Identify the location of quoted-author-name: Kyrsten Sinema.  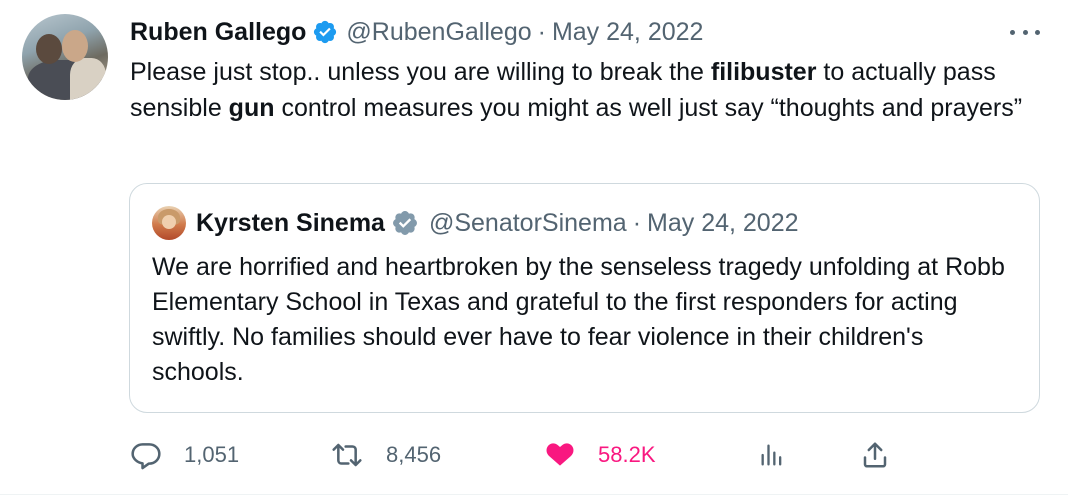
(290, 222).